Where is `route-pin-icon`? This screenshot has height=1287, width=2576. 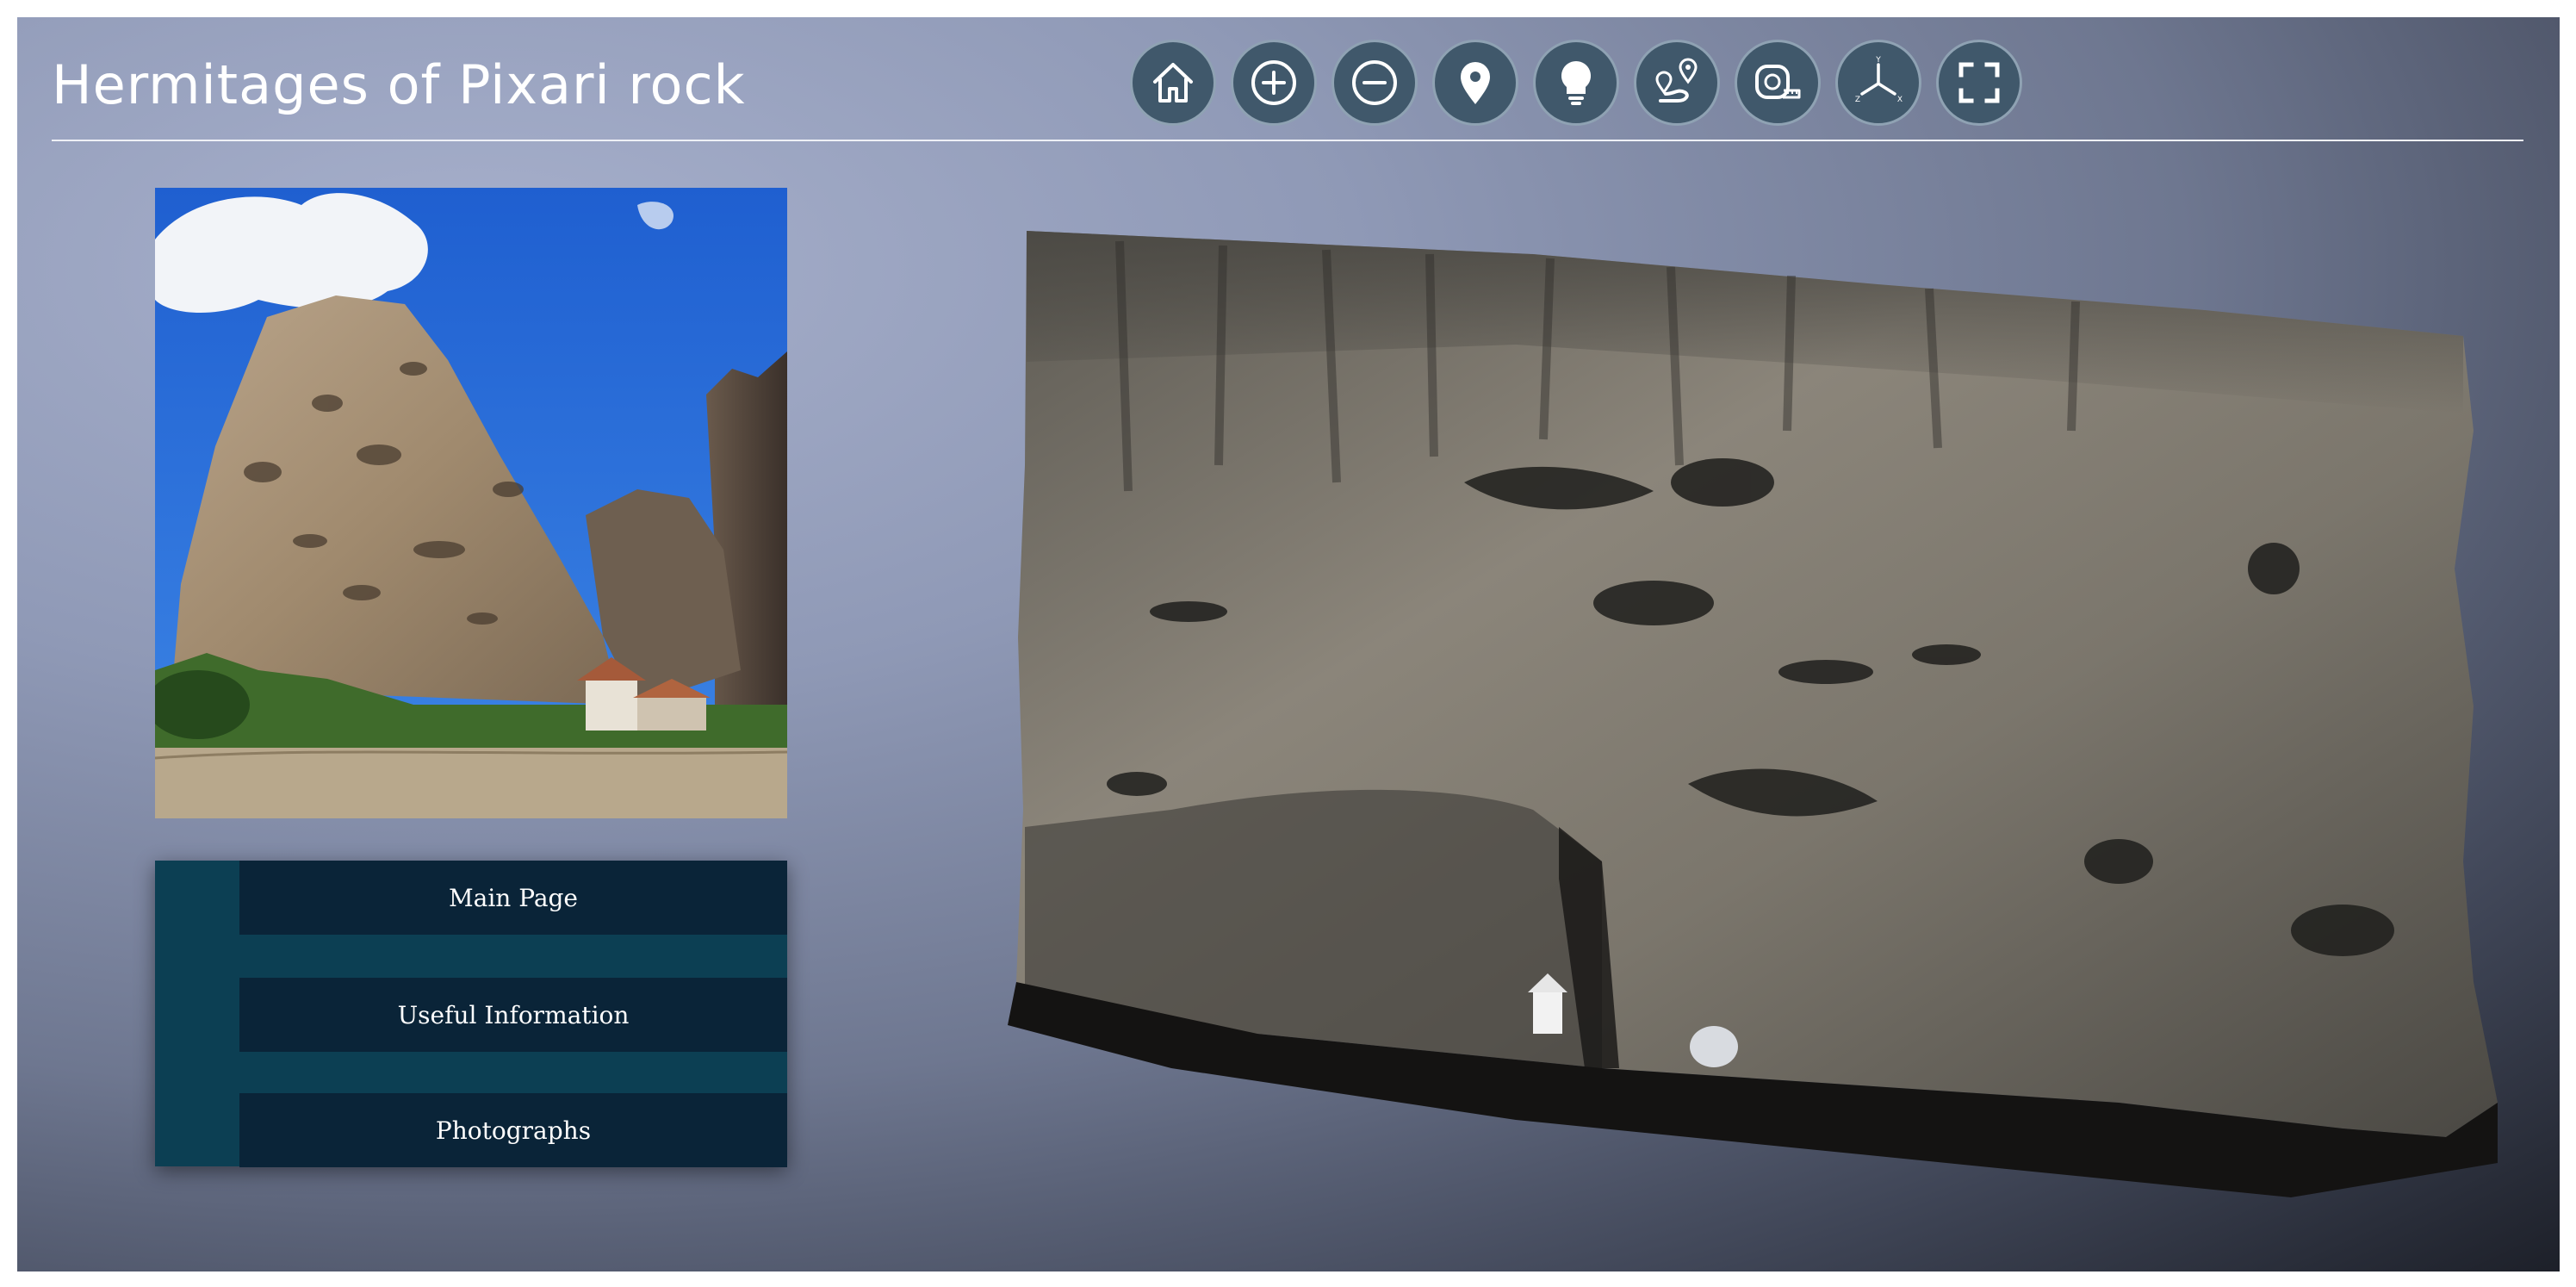 route-pin-icon is located at coordinates (1676, 81).